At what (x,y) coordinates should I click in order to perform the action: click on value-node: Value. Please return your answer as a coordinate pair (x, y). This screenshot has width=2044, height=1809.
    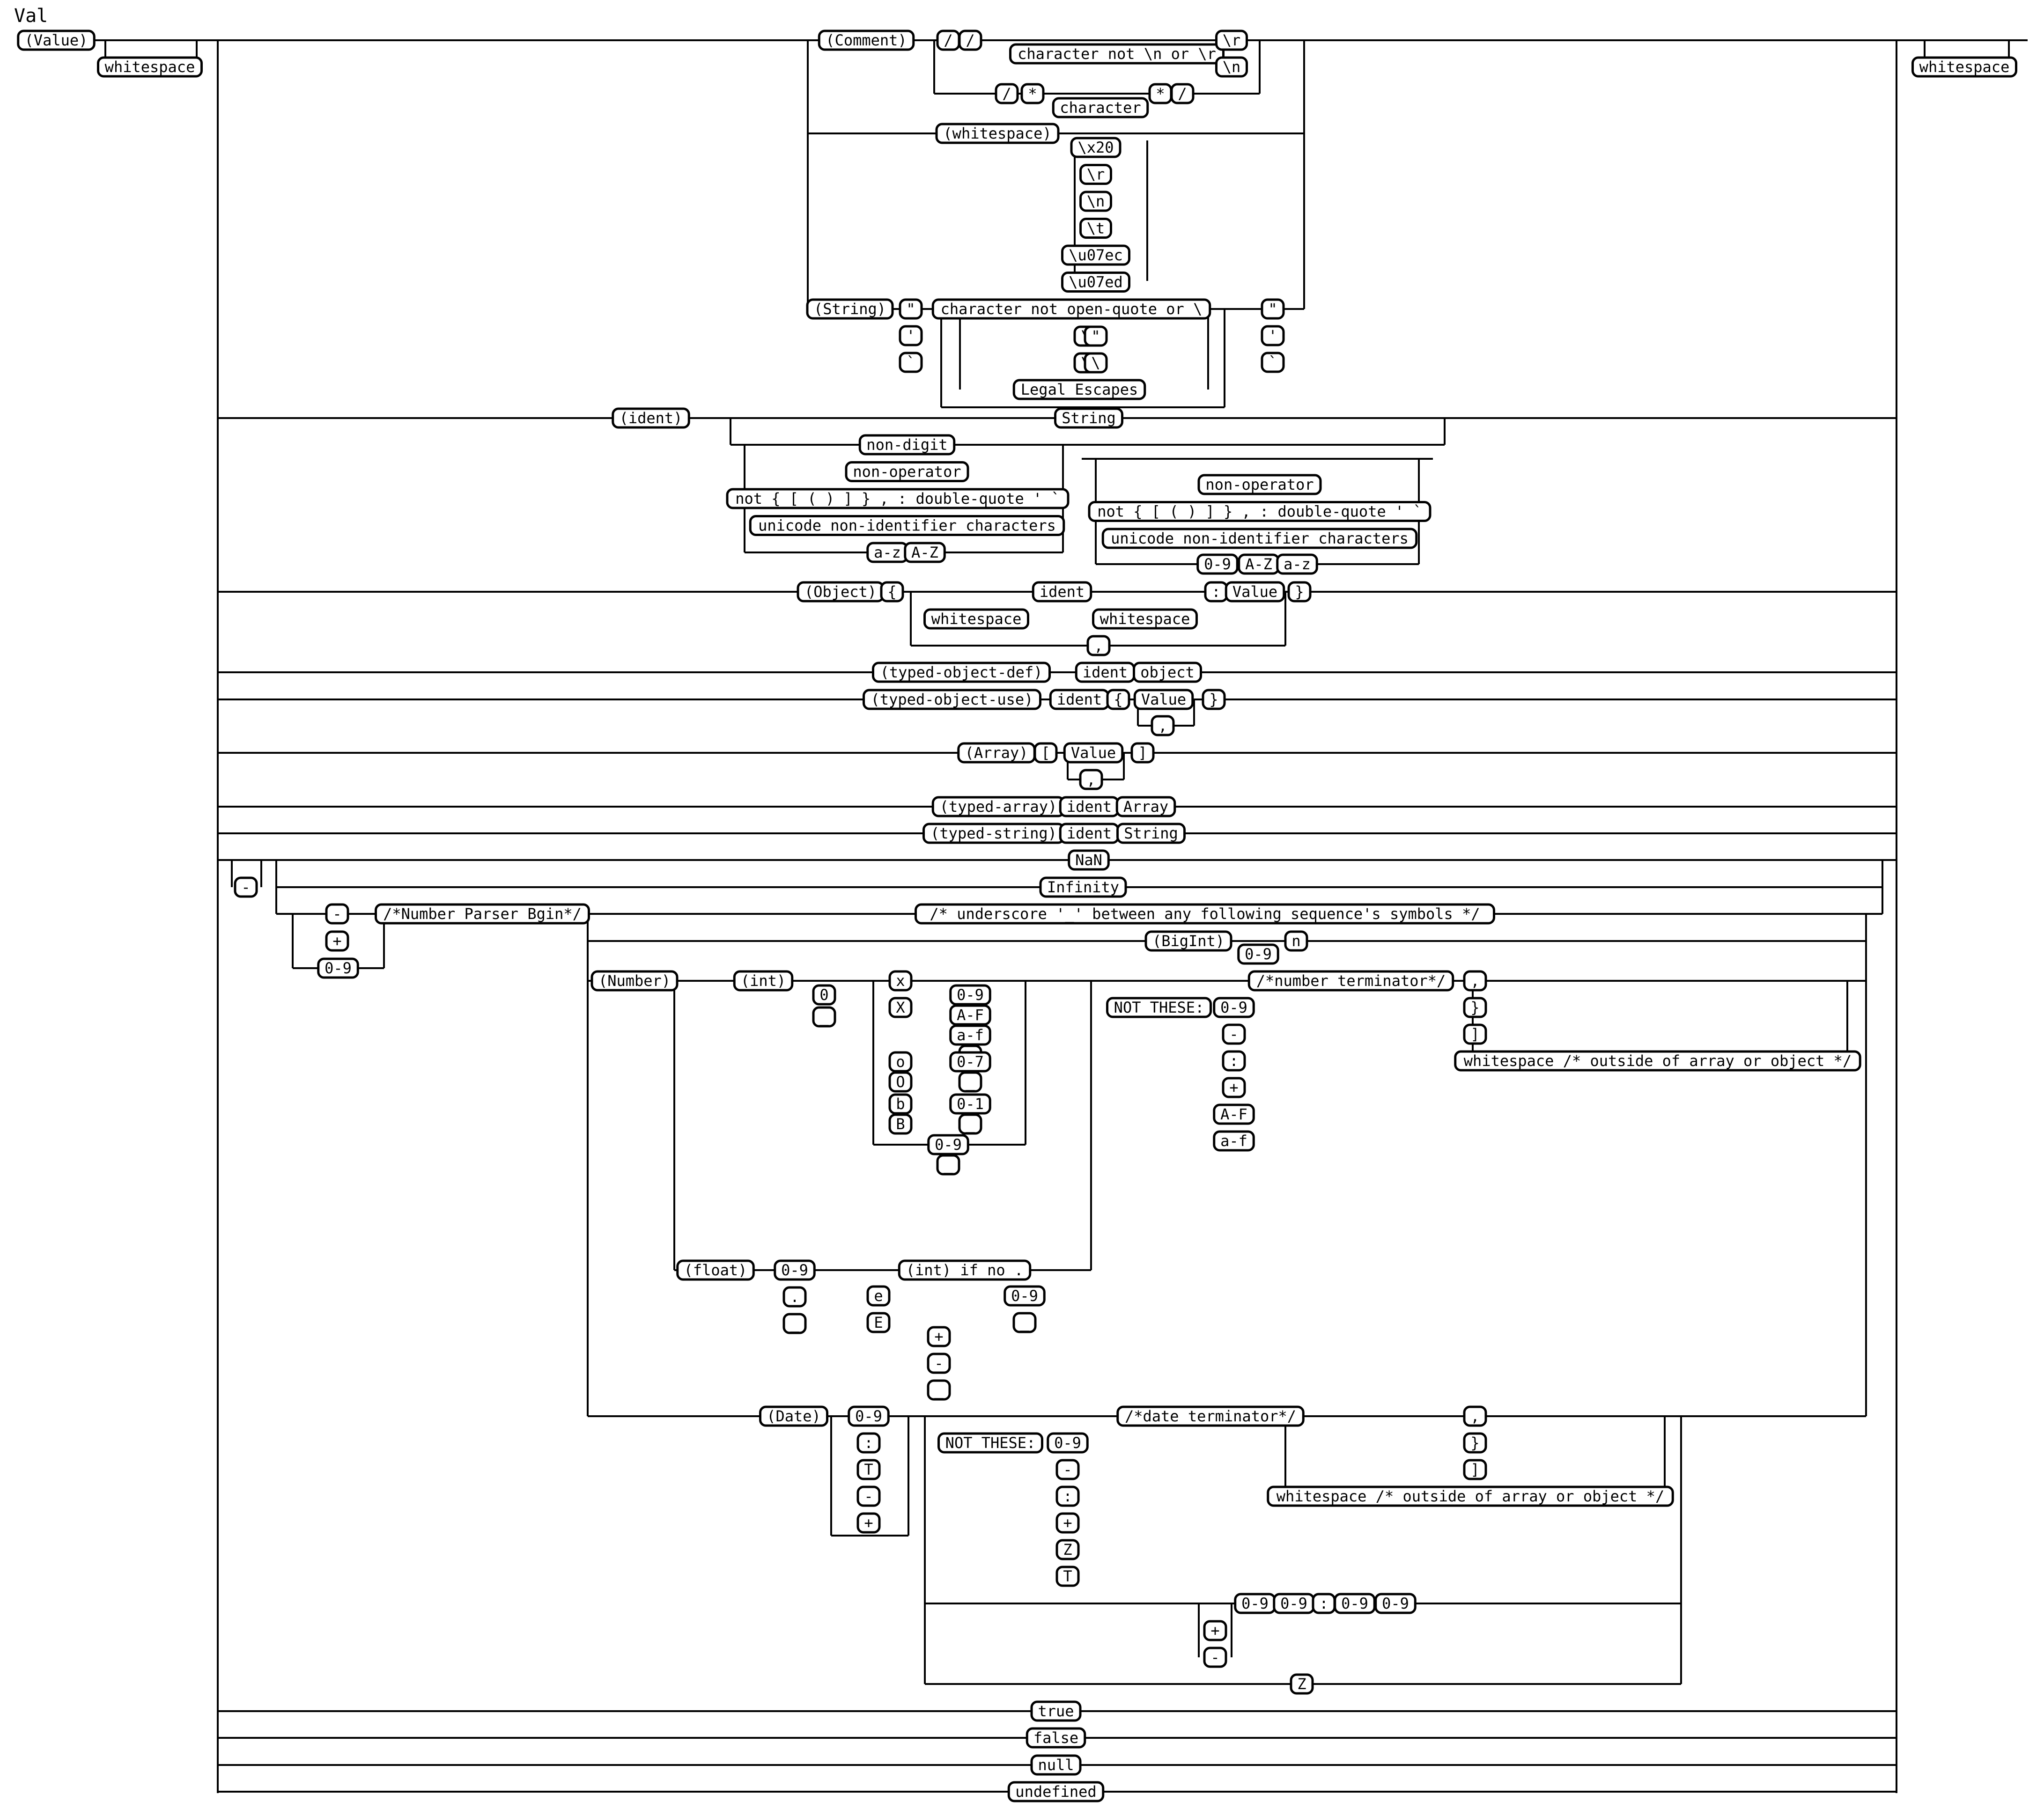
    Looking at the image, I should click on (1255, 592).